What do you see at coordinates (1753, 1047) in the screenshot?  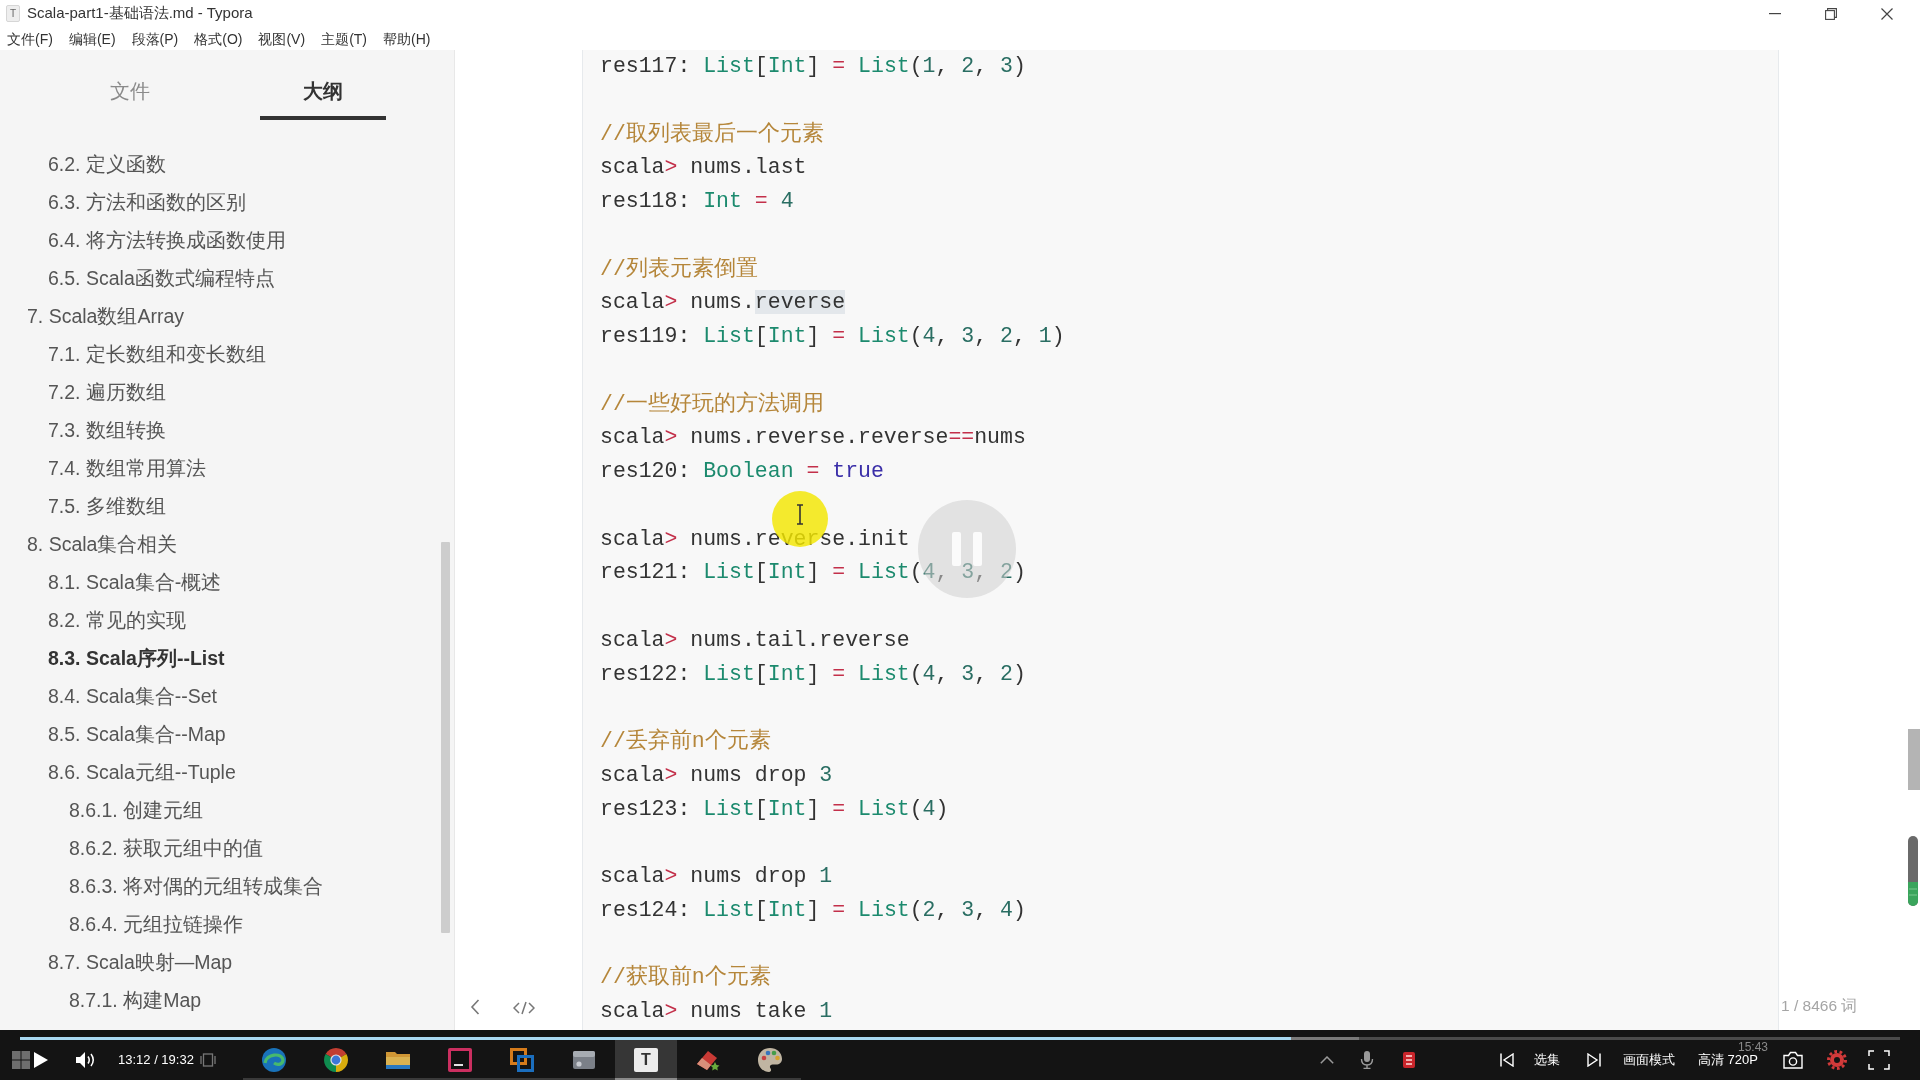 I see `clock-time: 15:43` at bounding box center [1753, 1047].